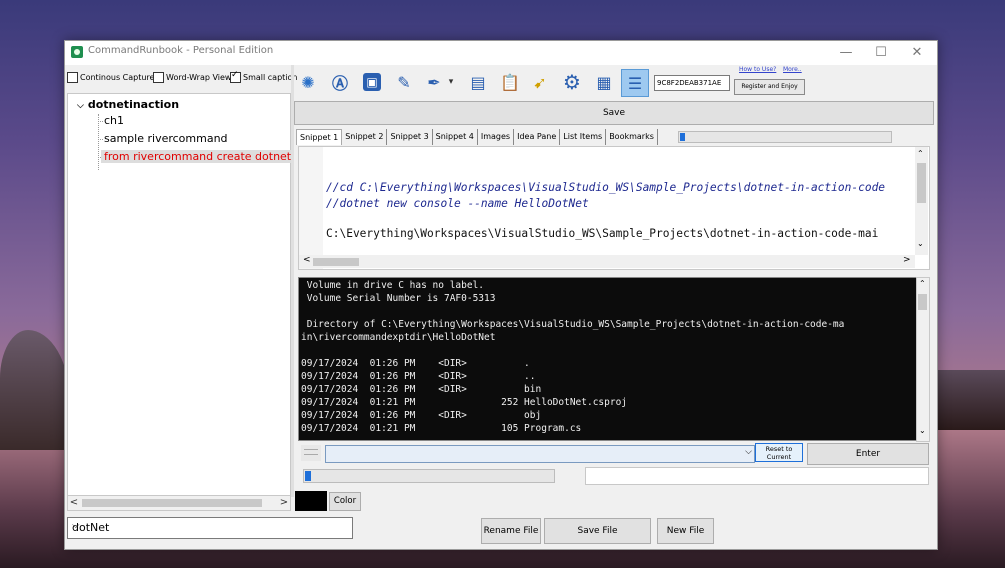 This screenshot has width=1005, height=568. Describe the element at coordinates (457, 203) in the screenshot. I see `code-line: //dotnet new console --name HelloDotNet` at that location.